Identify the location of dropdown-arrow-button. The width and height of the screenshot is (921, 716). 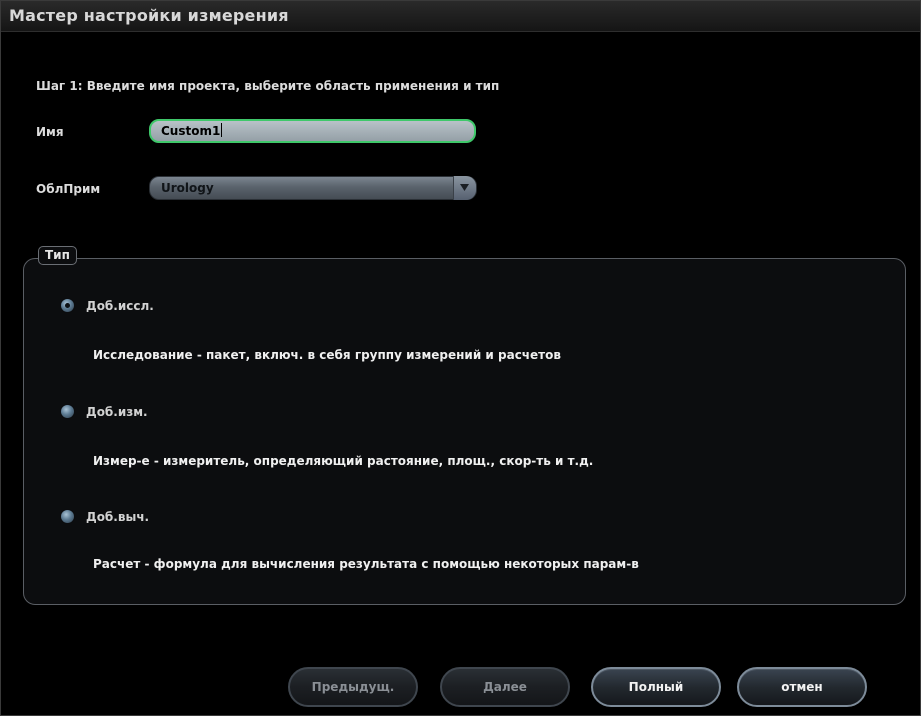
(464, 188).